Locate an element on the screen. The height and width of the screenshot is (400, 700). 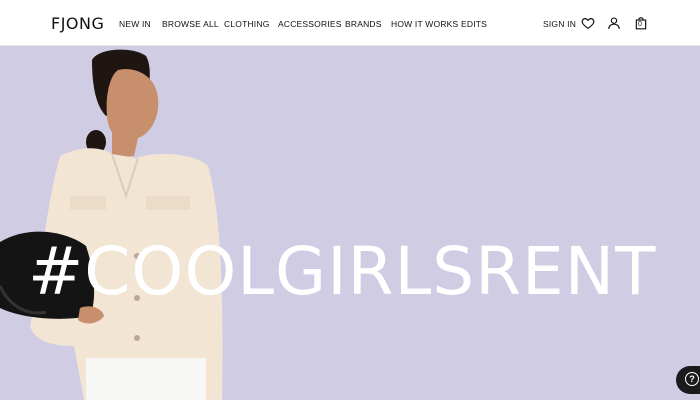
nav-how-it-works: HOW IT WORKS is located at coordinates (424, 24).